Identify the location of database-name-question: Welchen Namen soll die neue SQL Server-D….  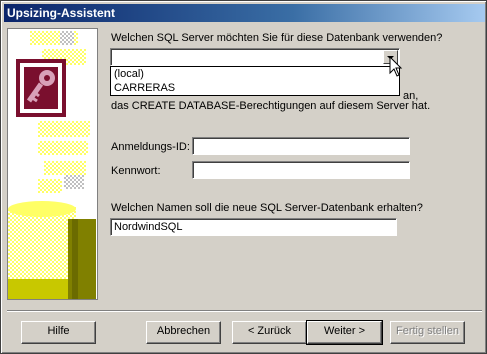
(267, 208).